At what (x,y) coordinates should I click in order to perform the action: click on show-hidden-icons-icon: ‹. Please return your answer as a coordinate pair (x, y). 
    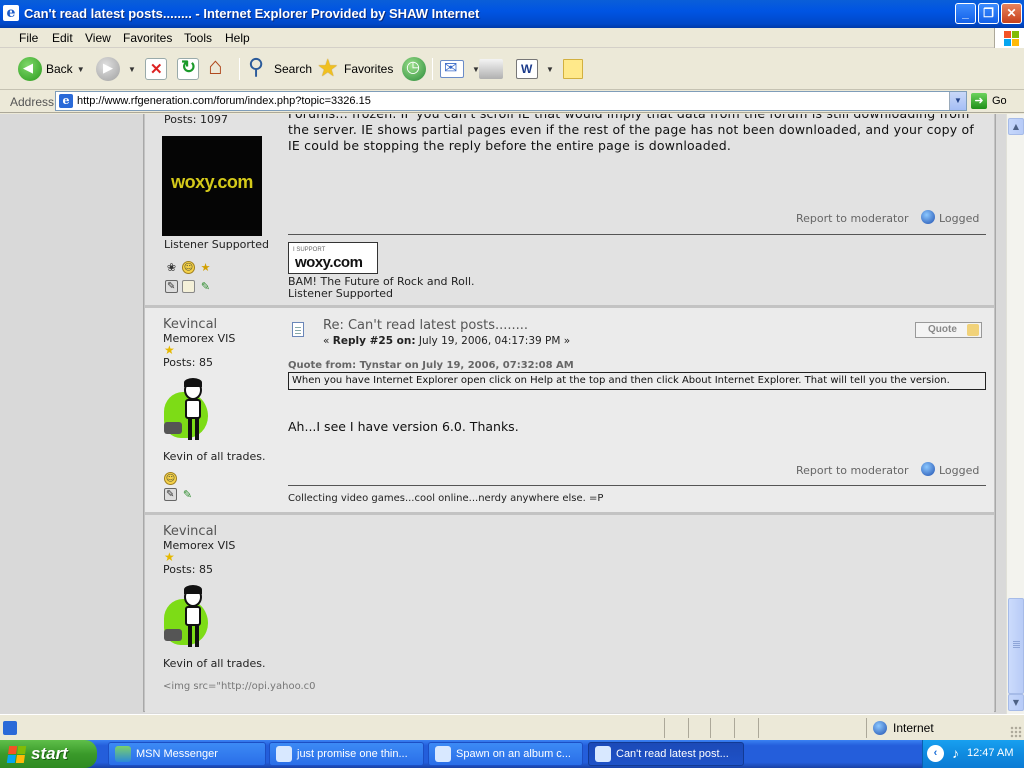
    Looking at the image, I should click on (935, 753).